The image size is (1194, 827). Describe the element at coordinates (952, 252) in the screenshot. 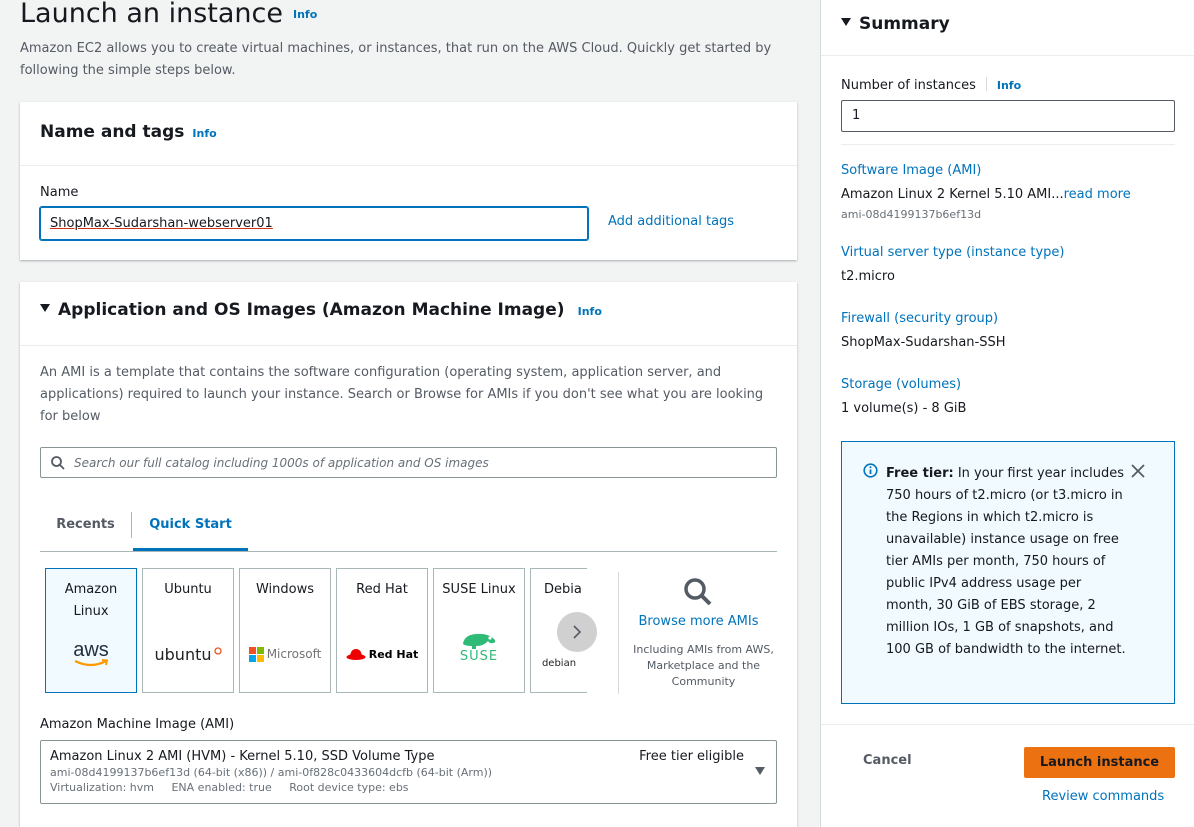

I see `instance-type-link: Virtual server type (instance type)` at that location.